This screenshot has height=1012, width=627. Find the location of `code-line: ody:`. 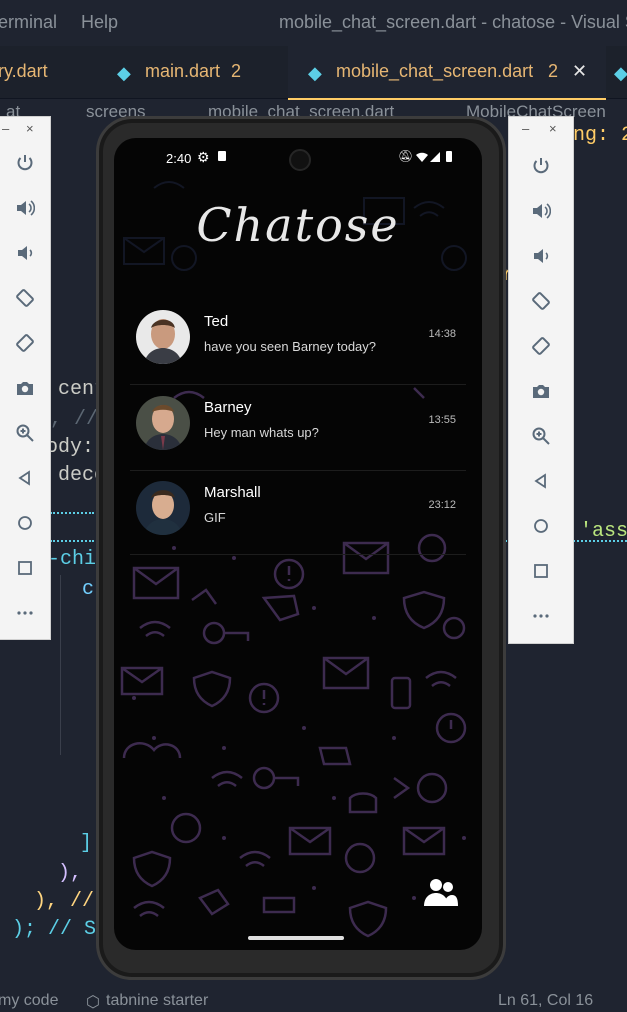

code-line: ody: is located at coordinates (70, 447).